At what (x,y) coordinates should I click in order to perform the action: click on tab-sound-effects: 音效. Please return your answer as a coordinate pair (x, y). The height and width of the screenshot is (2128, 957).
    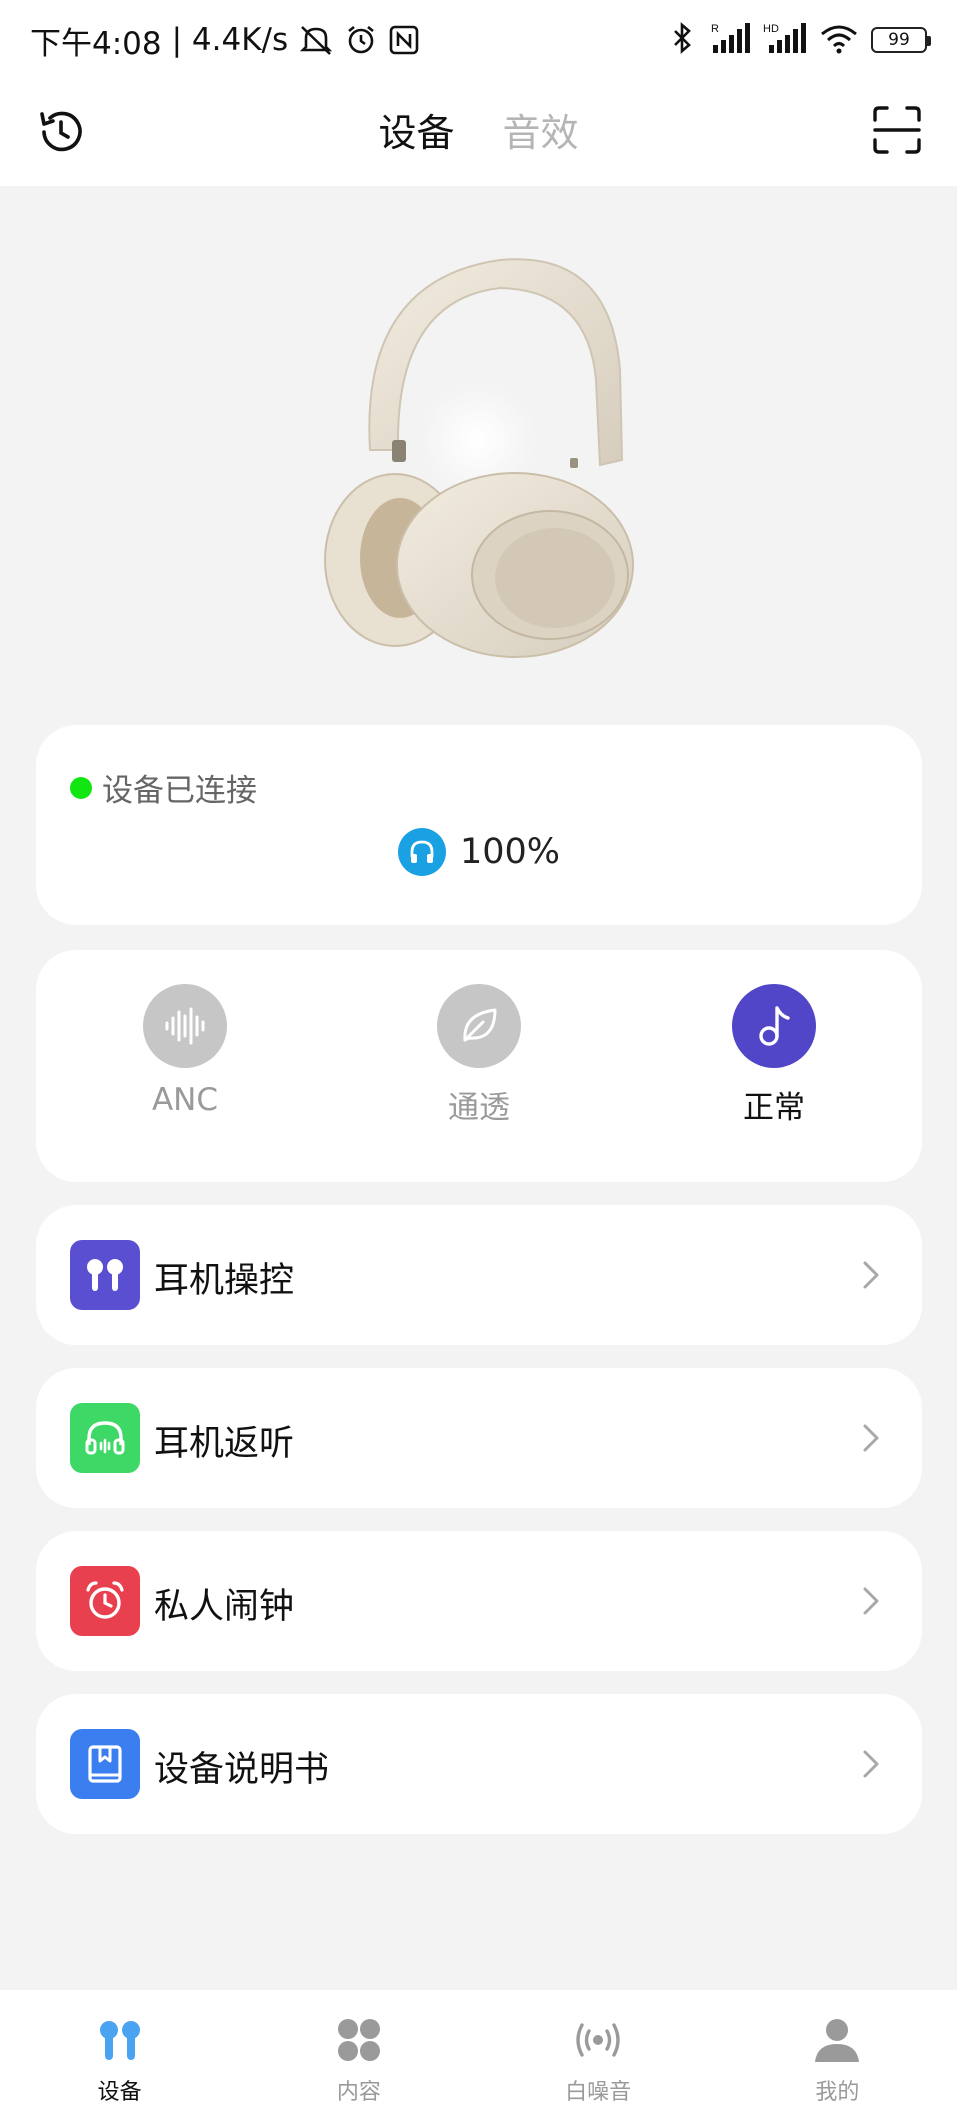
    Looking at the image, I should click on (541, 129).